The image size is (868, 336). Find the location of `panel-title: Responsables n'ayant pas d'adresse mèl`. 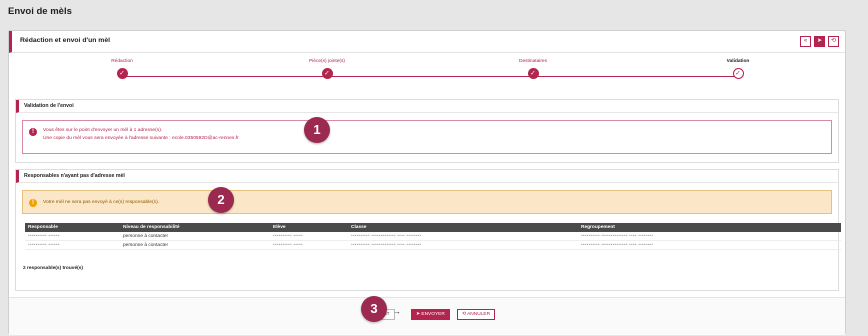

panel-title: Responsables n'ayant pas d'adresse mèl is located at coordinates (427, 176).